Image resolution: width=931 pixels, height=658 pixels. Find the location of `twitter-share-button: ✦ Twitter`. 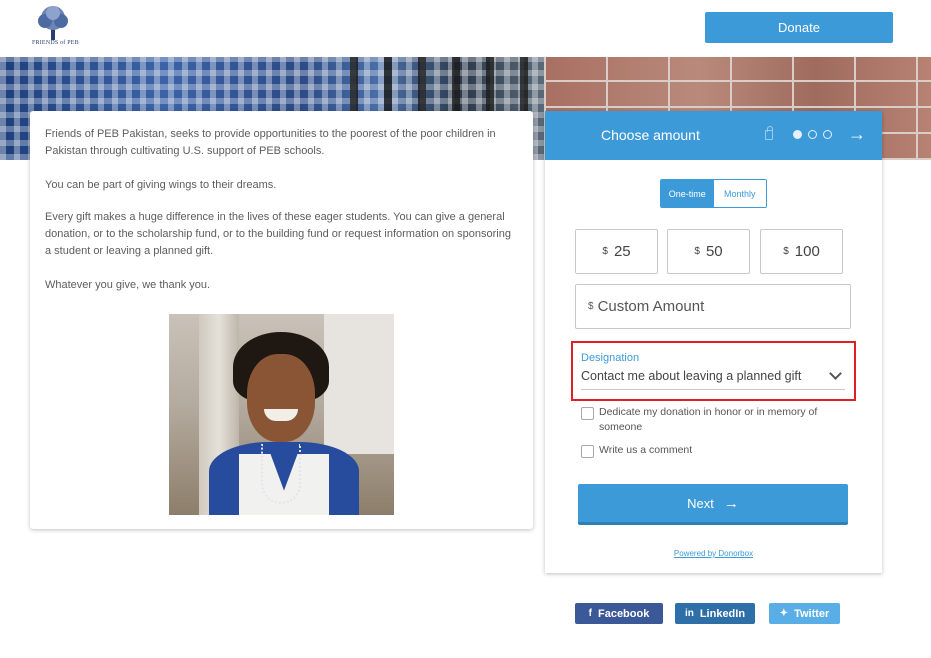

twitter-share-button: ✦ Twitter is located at coordinates (804, 613).